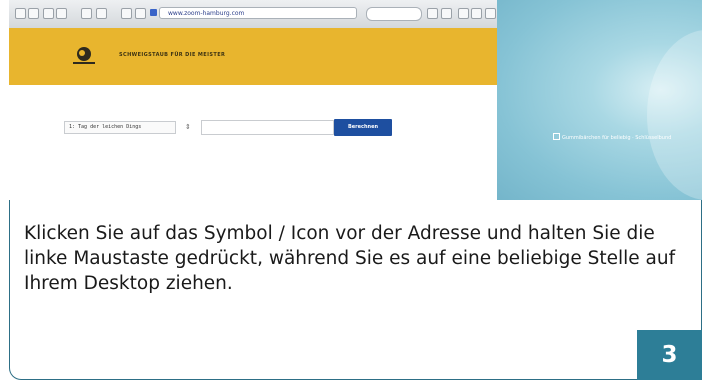  Describe the element at coordinates (363, 127) in the screenshot. I see `submit-button: Berechnen` at that location.